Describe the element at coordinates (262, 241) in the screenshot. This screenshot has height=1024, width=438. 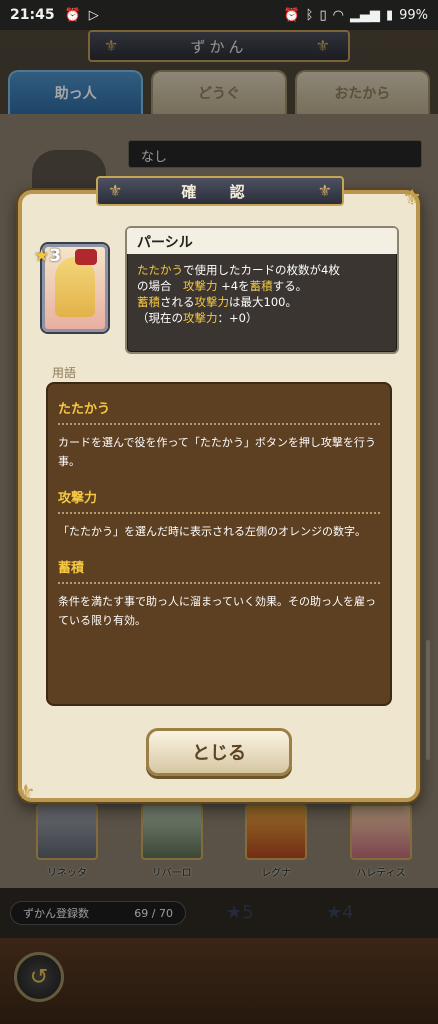
I see `helper-name: パーシル` at that location.